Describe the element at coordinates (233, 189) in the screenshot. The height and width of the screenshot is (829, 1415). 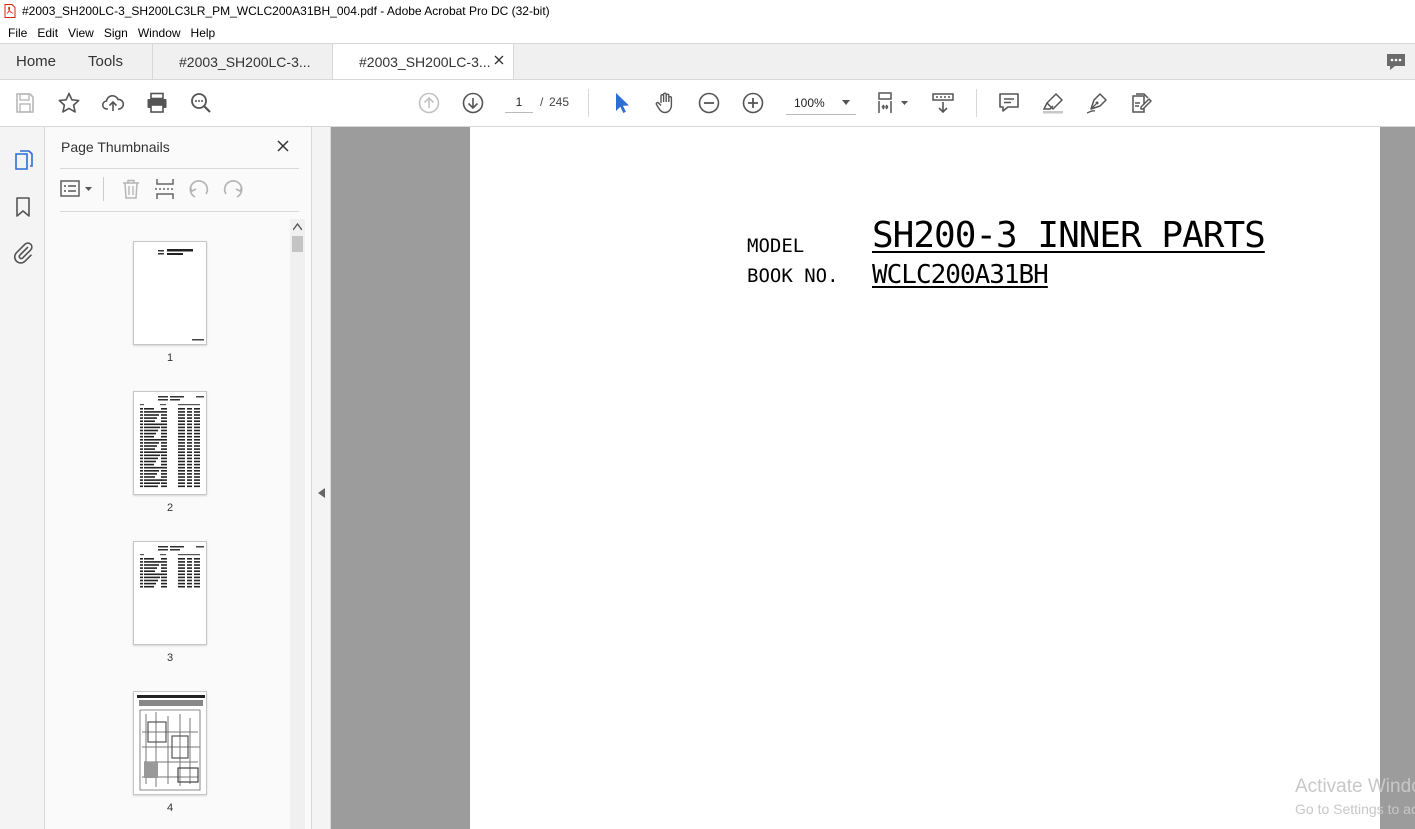
I see `rotate-clockwise-icon` at that location.